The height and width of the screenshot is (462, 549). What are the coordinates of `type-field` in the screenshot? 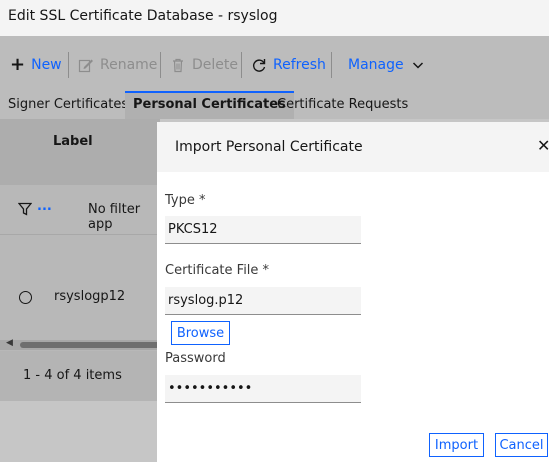 It's located at (263, 230).